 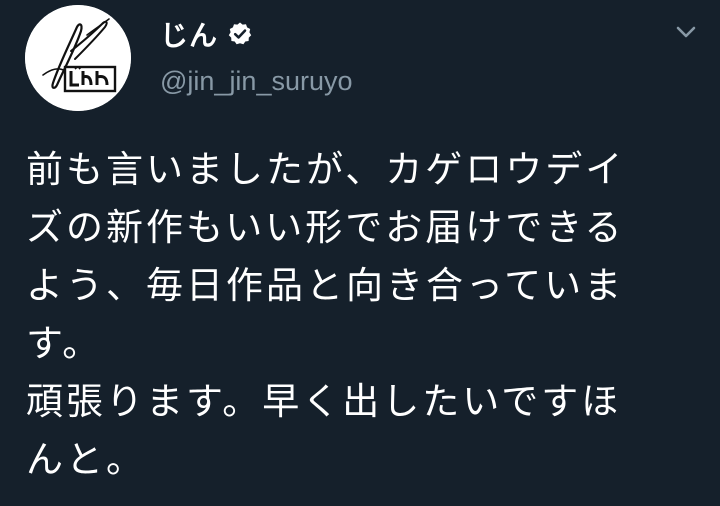 I want to click on author-display-name: じん, so click(x=189, y=34).